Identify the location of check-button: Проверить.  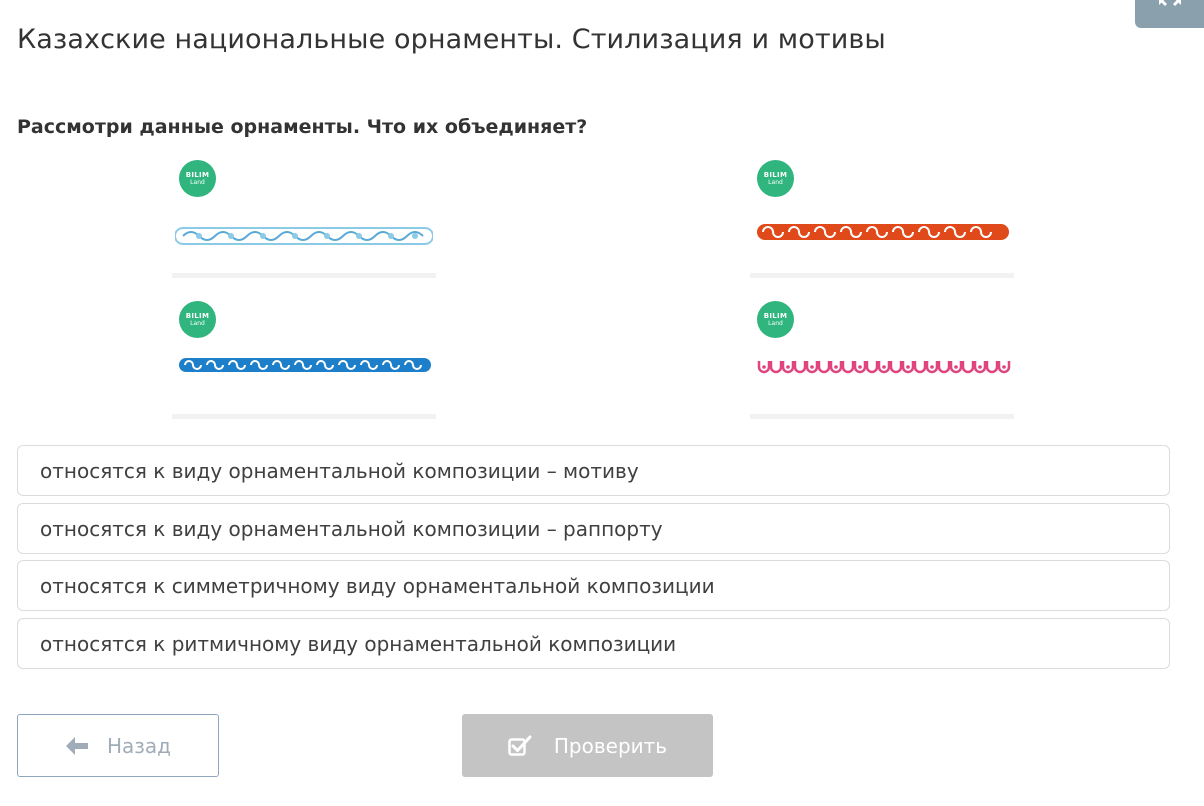
(587, 745).